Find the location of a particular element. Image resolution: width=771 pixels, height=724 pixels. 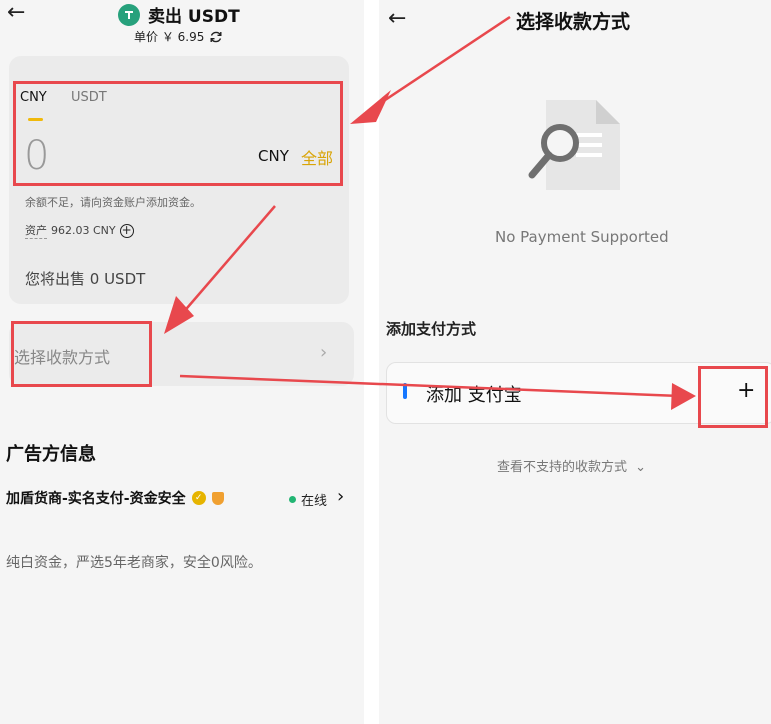

arrowhead-add is located at coordinates (683, 396).